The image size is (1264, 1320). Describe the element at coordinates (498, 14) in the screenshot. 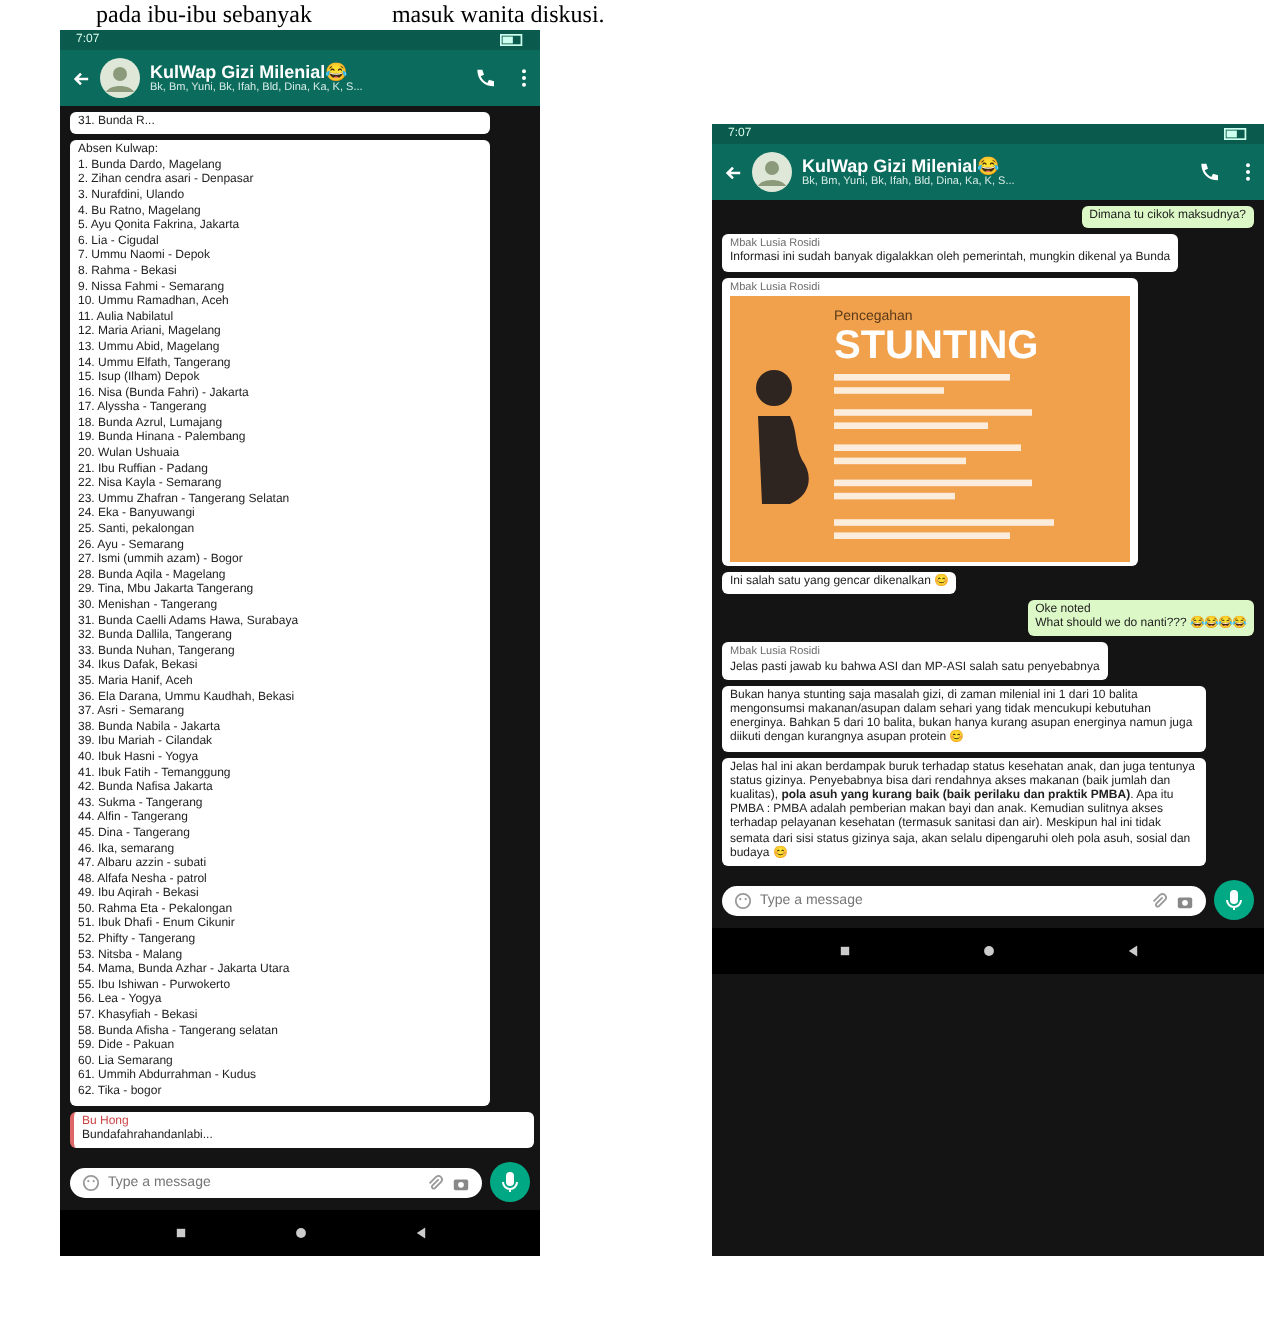

I see `caption-text: masuk wanita diskusi.` at that location.